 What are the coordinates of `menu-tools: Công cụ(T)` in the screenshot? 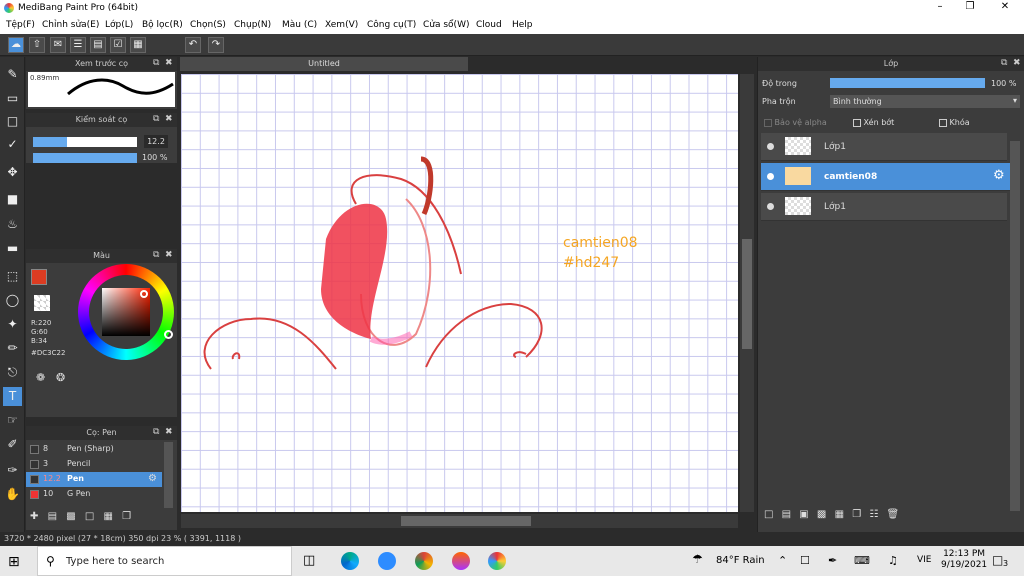 It's located at (391, 25).